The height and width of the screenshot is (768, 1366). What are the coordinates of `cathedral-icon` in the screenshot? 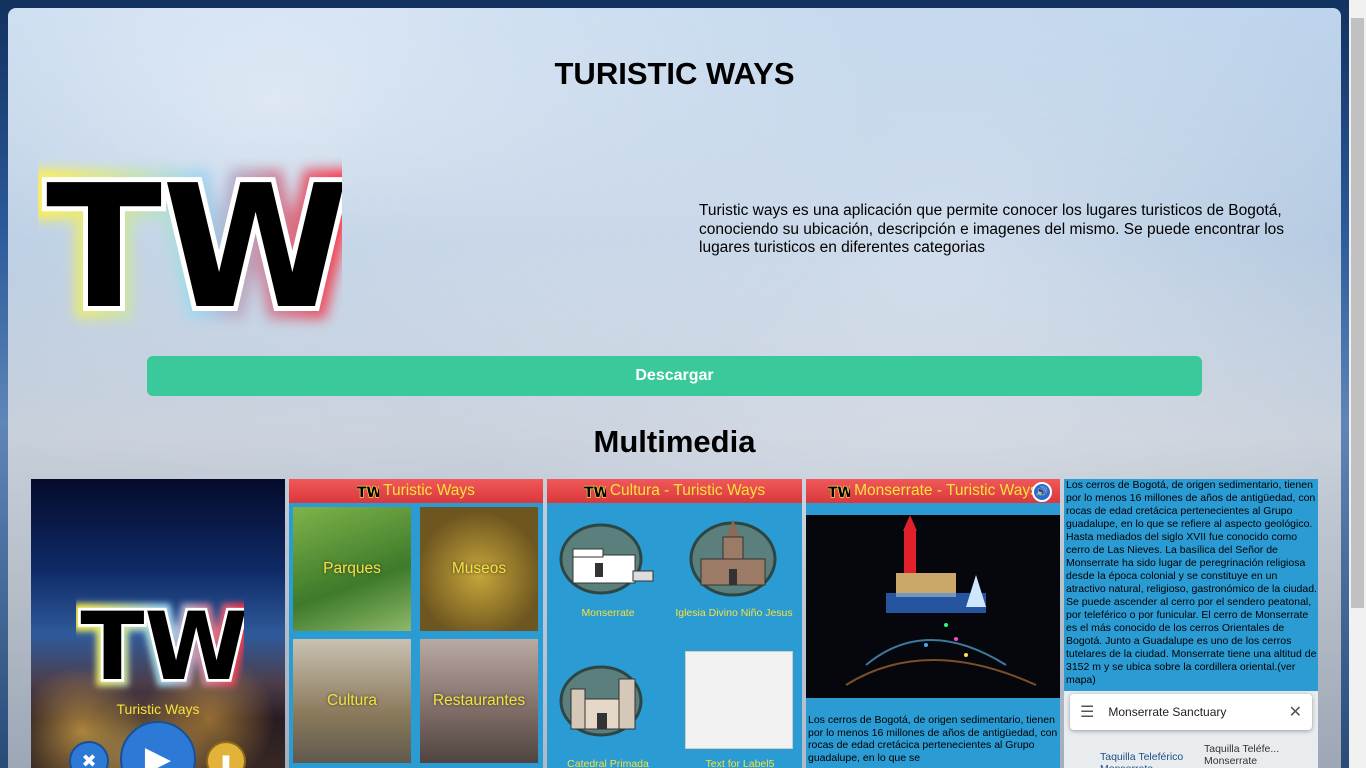 It's located at (601, 701).